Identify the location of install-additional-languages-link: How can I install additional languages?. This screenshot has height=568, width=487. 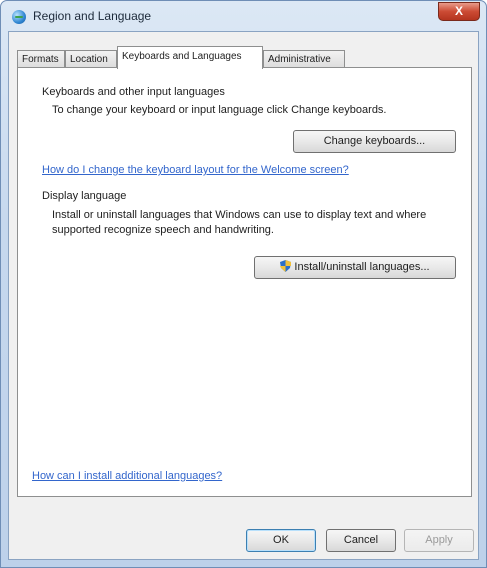
(127, 476).